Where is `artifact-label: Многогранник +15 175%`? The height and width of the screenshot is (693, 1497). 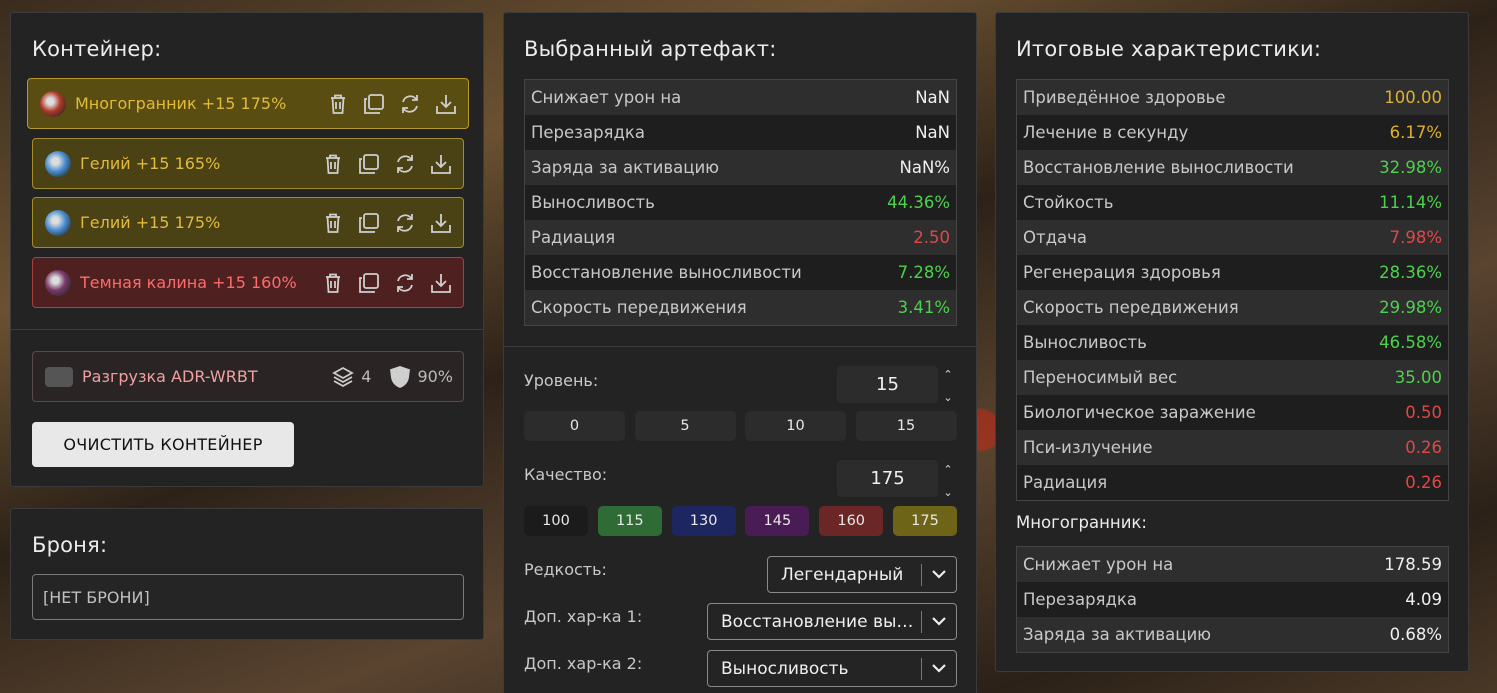
artifact-label: Многогранник +15 175% is located at coordinates (181, 103).